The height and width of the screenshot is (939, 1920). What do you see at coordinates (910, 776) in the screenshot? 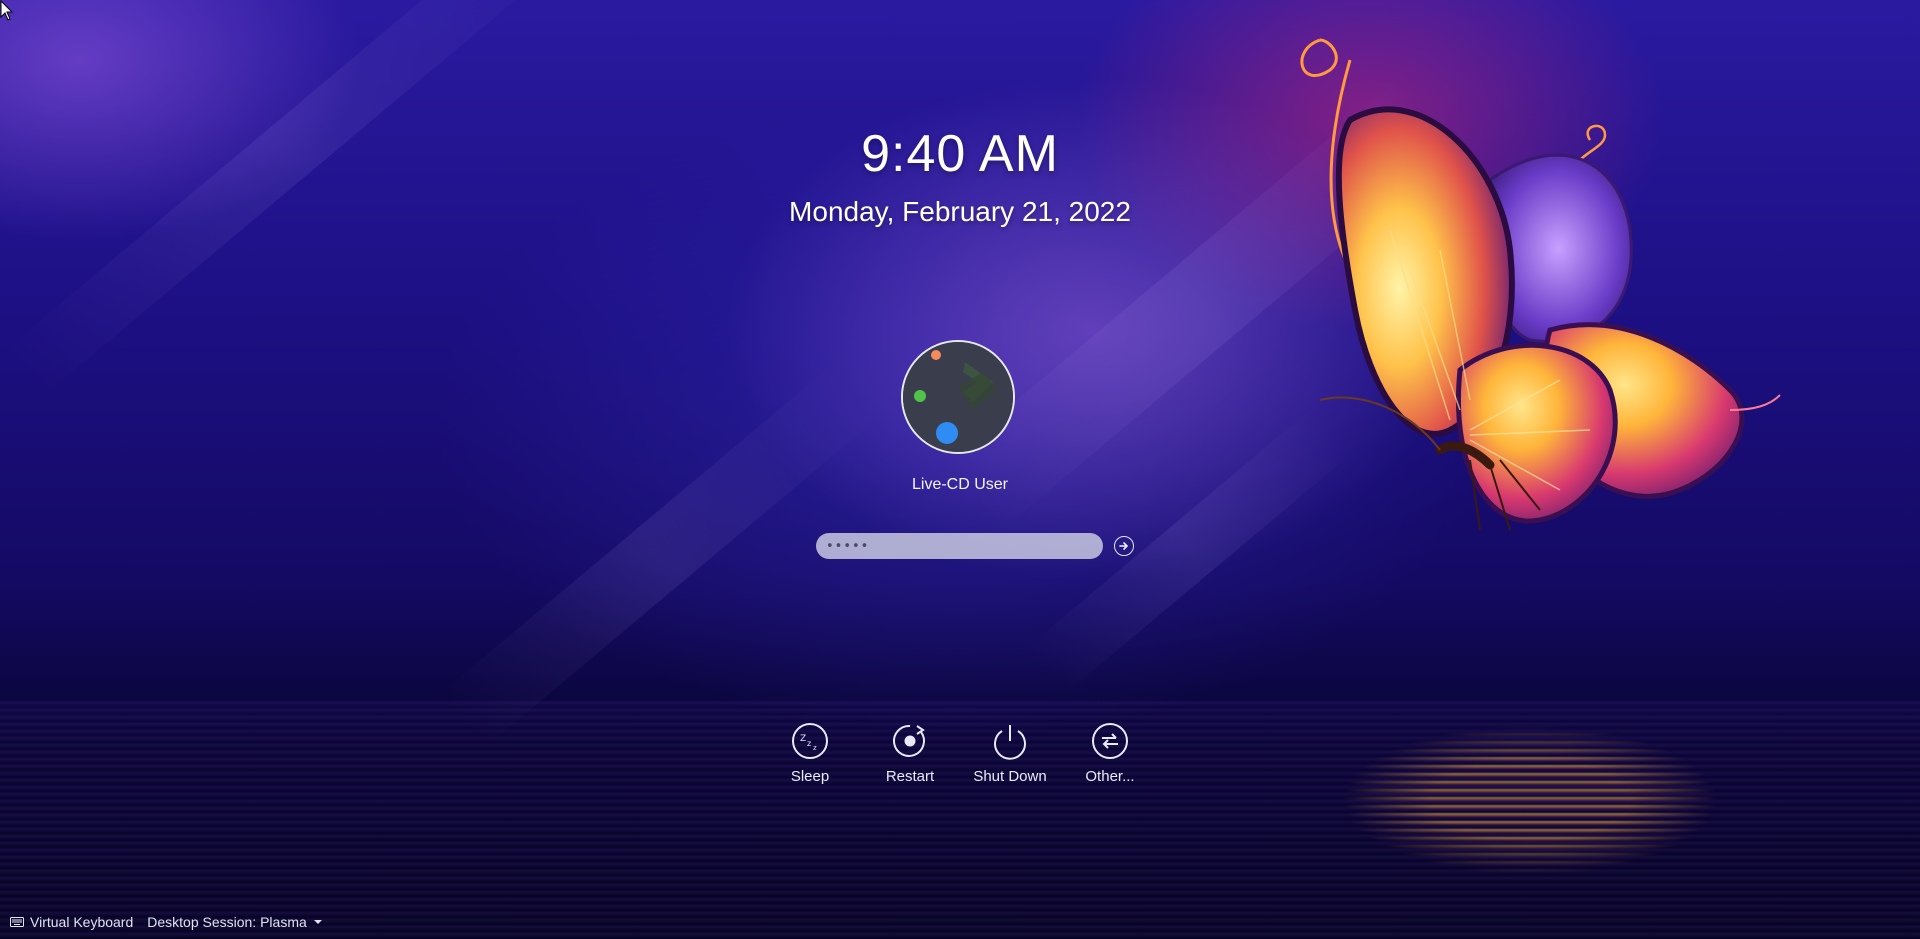
I see `restart-label: Restart` at bounding box center [910, 776].